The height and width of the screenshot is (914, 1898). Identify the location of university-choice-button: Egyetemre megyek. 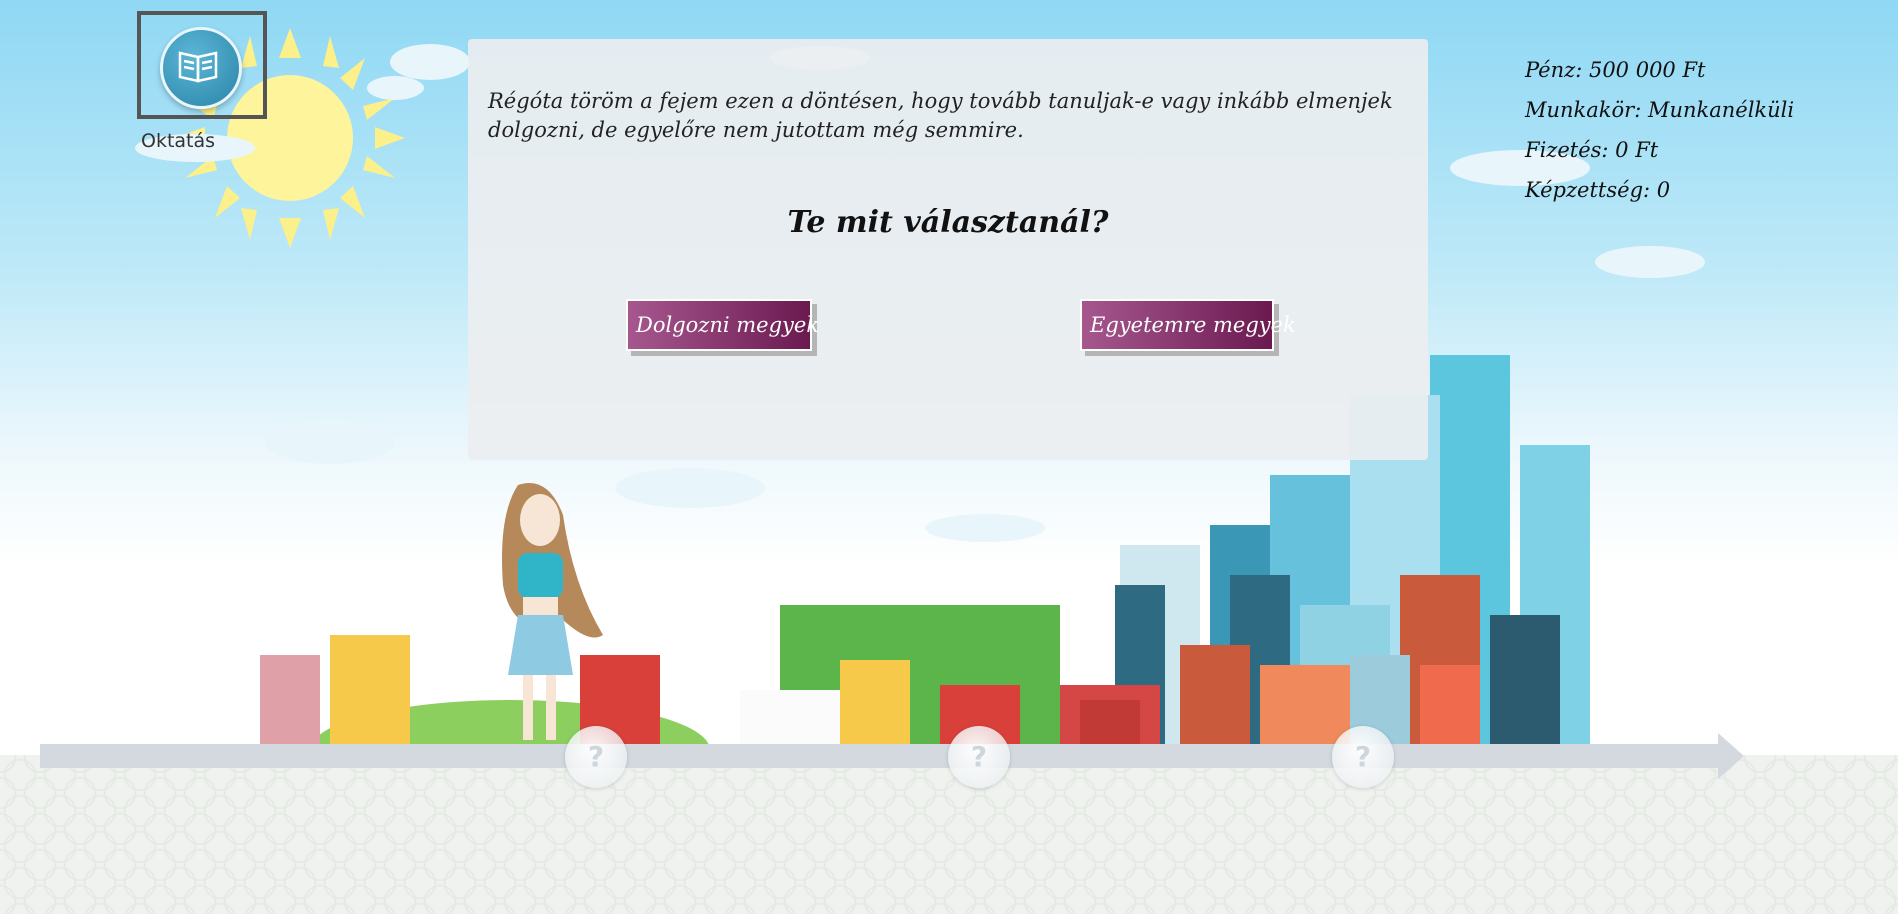
(1188, 325).